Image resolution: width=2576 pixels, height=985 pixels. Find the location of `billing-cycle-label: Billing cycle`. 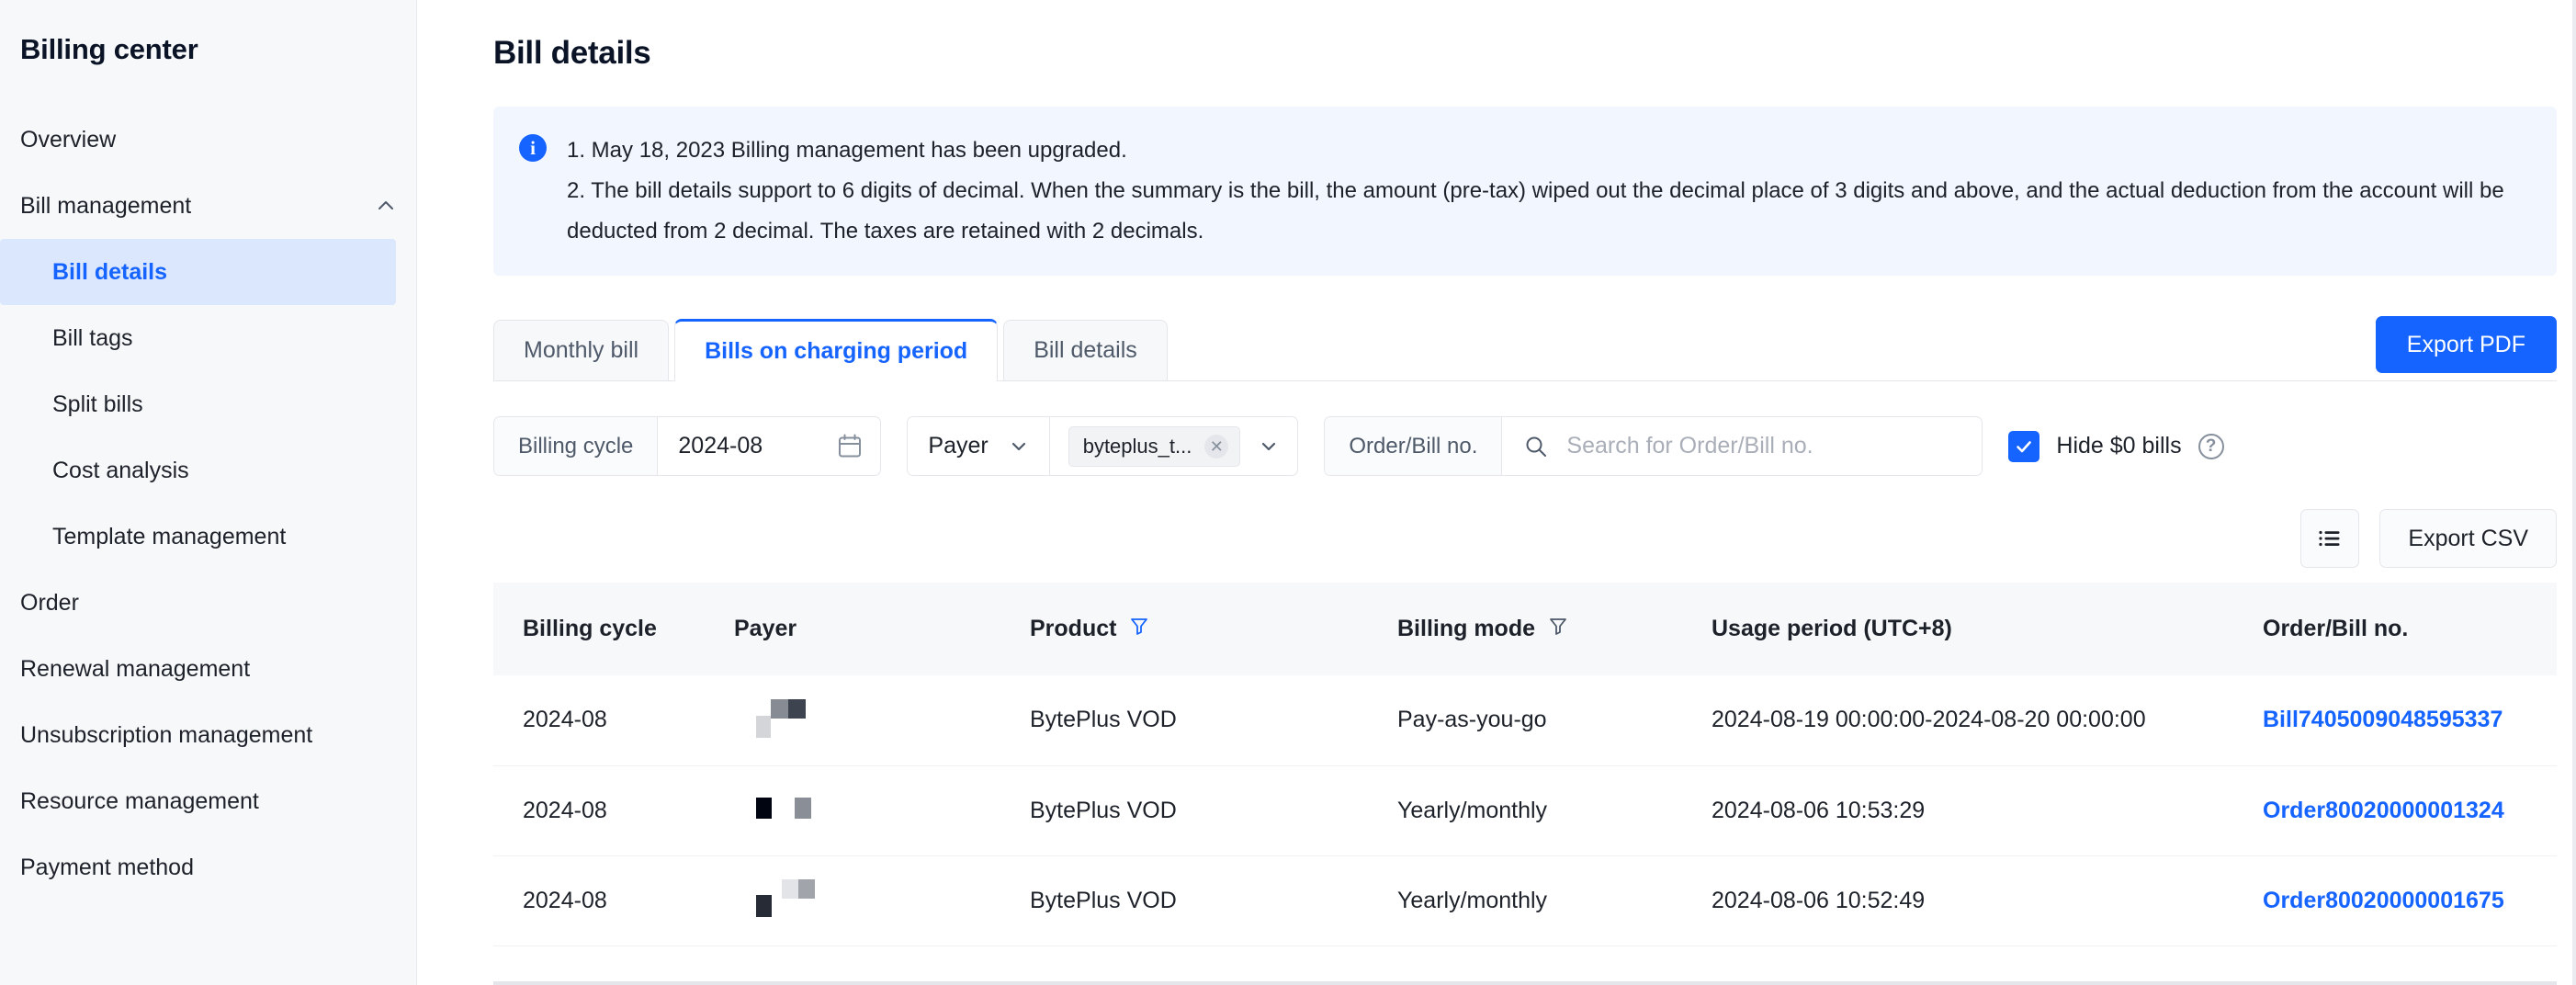

billing-cycle-label: Billing cycle is located at coordinates (576, 446).